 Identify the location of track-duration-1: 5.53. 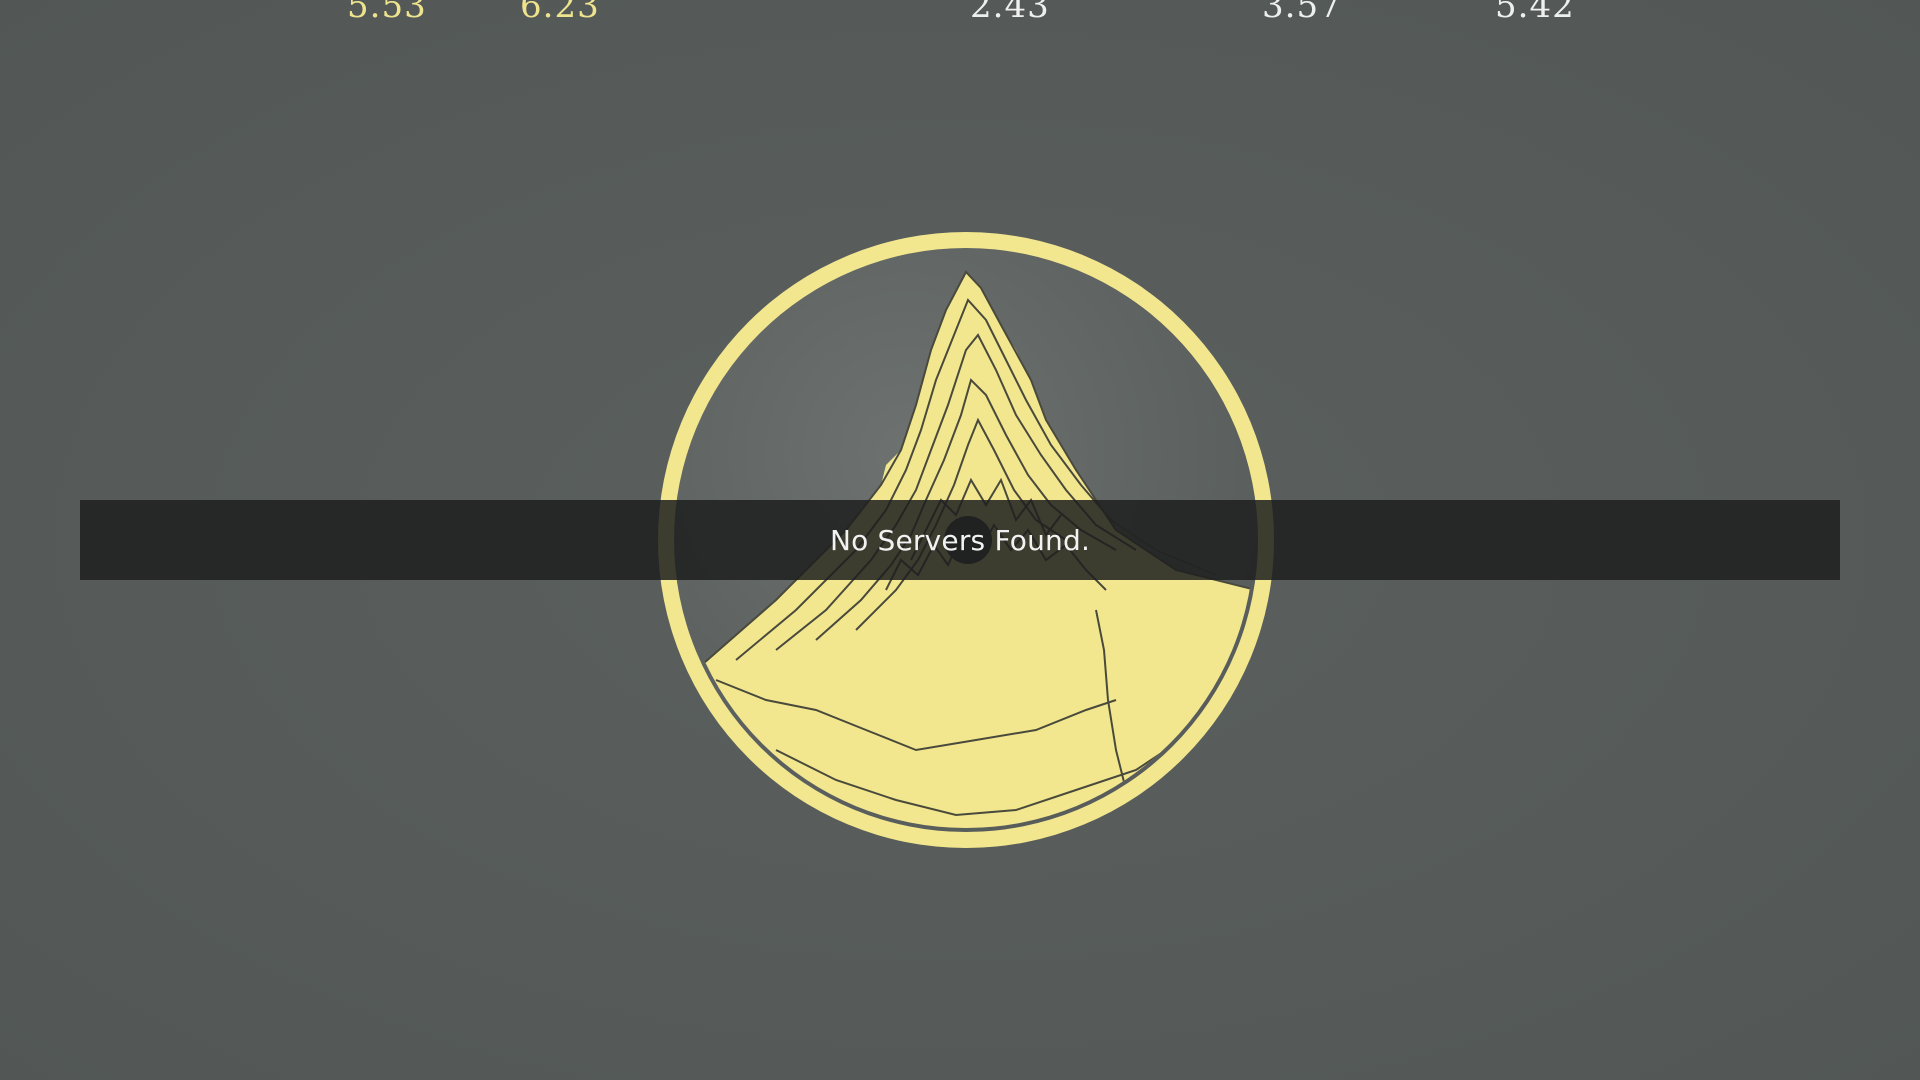
(387, 13).